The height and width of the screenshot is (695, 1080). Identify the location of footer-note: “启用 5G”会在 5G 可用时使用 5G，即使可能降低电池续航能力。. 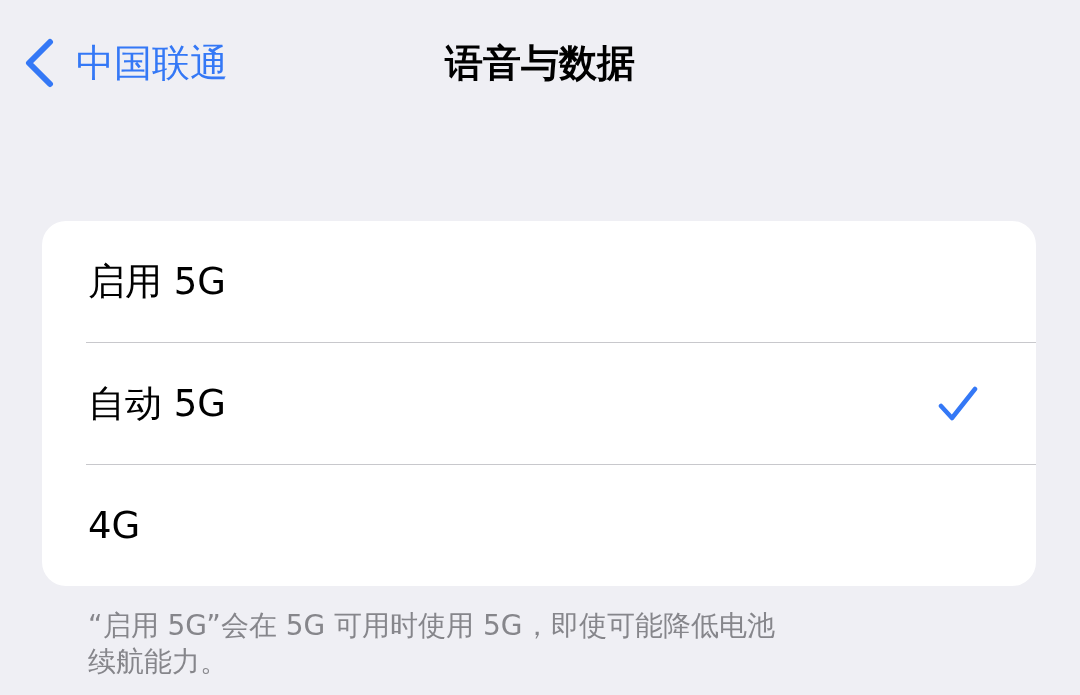
(432, 644).